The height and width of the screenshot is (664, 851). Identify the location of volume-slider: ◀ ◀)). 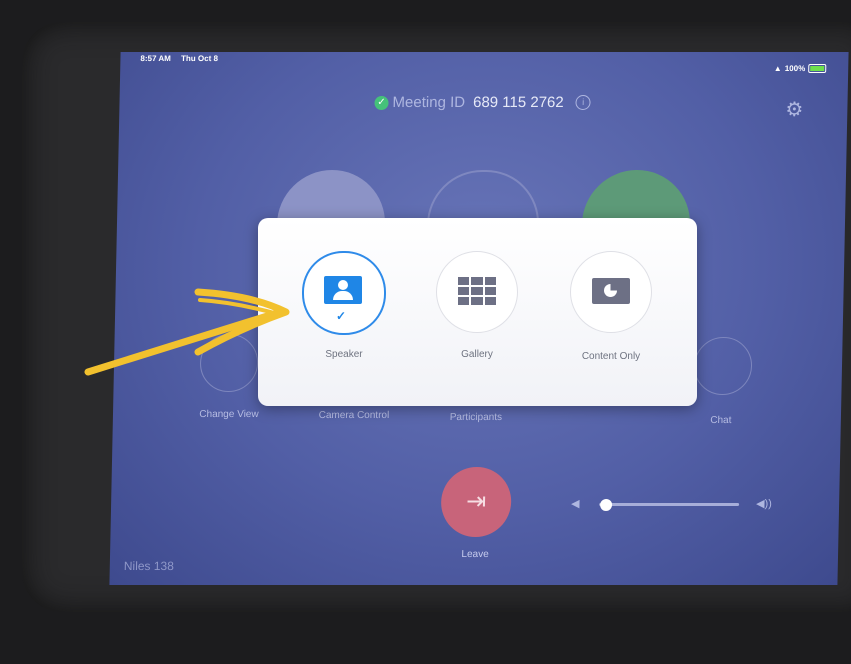
(676, 504).